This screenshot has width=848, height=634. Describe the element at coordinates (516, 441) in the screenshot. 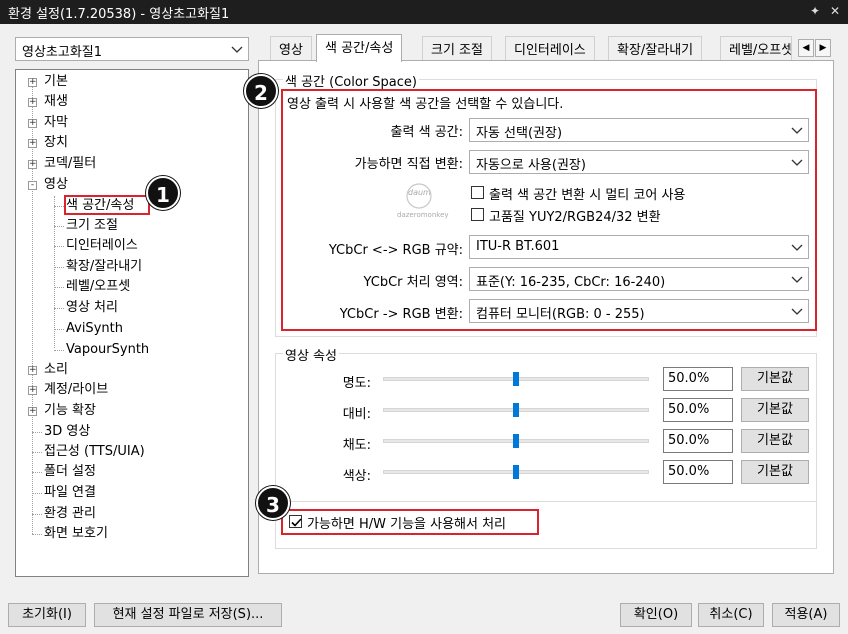

I see `saturation-slider-thumb` at that location.